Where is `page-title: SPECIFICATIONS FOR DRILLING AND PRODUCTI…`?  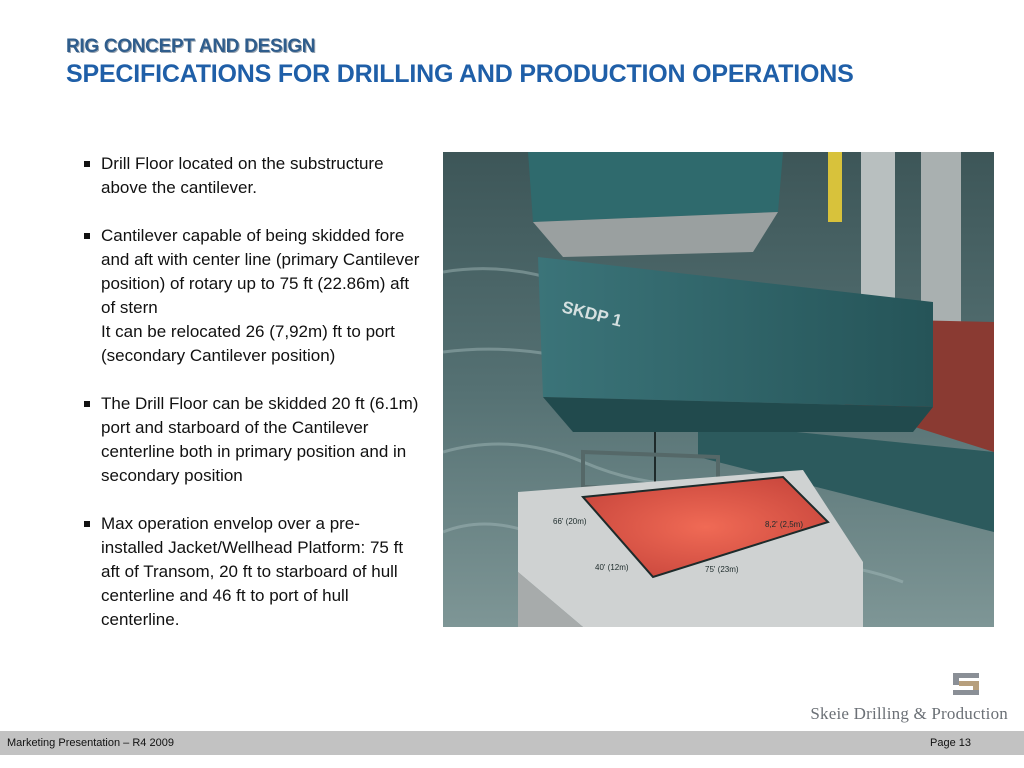
page-title: SPECIFICATIONS FOR DRILLING AND PRODUCTI… is located at coordinates (460, 74).